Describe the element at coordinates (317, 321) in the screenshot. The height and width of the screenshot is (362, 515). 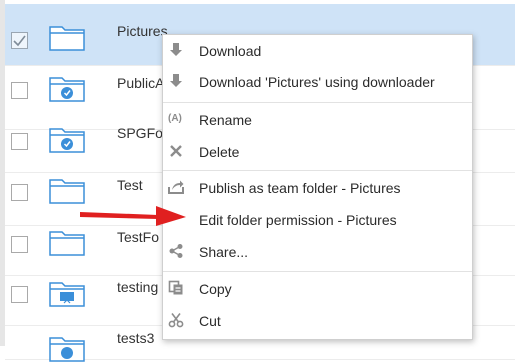
I see `menu-item-cut: Cut` at that location.